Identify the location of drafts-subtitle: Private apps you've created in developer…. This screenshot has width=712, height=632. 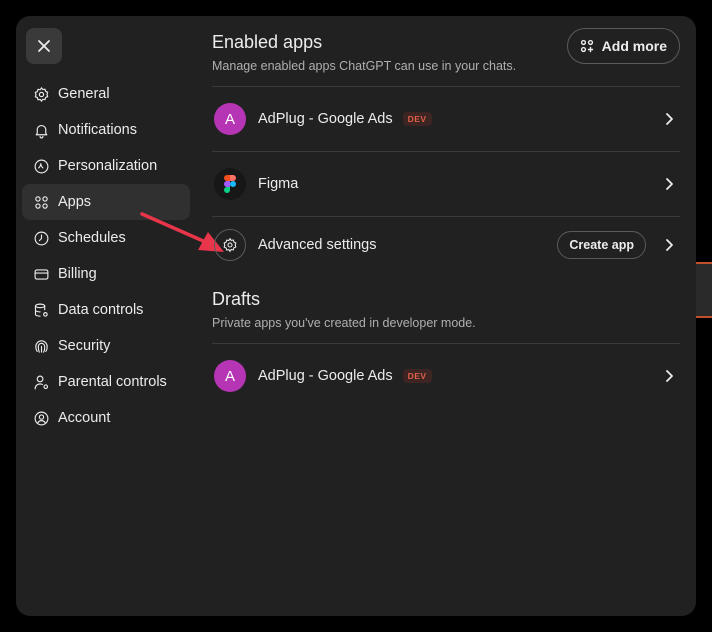
(344, 323).